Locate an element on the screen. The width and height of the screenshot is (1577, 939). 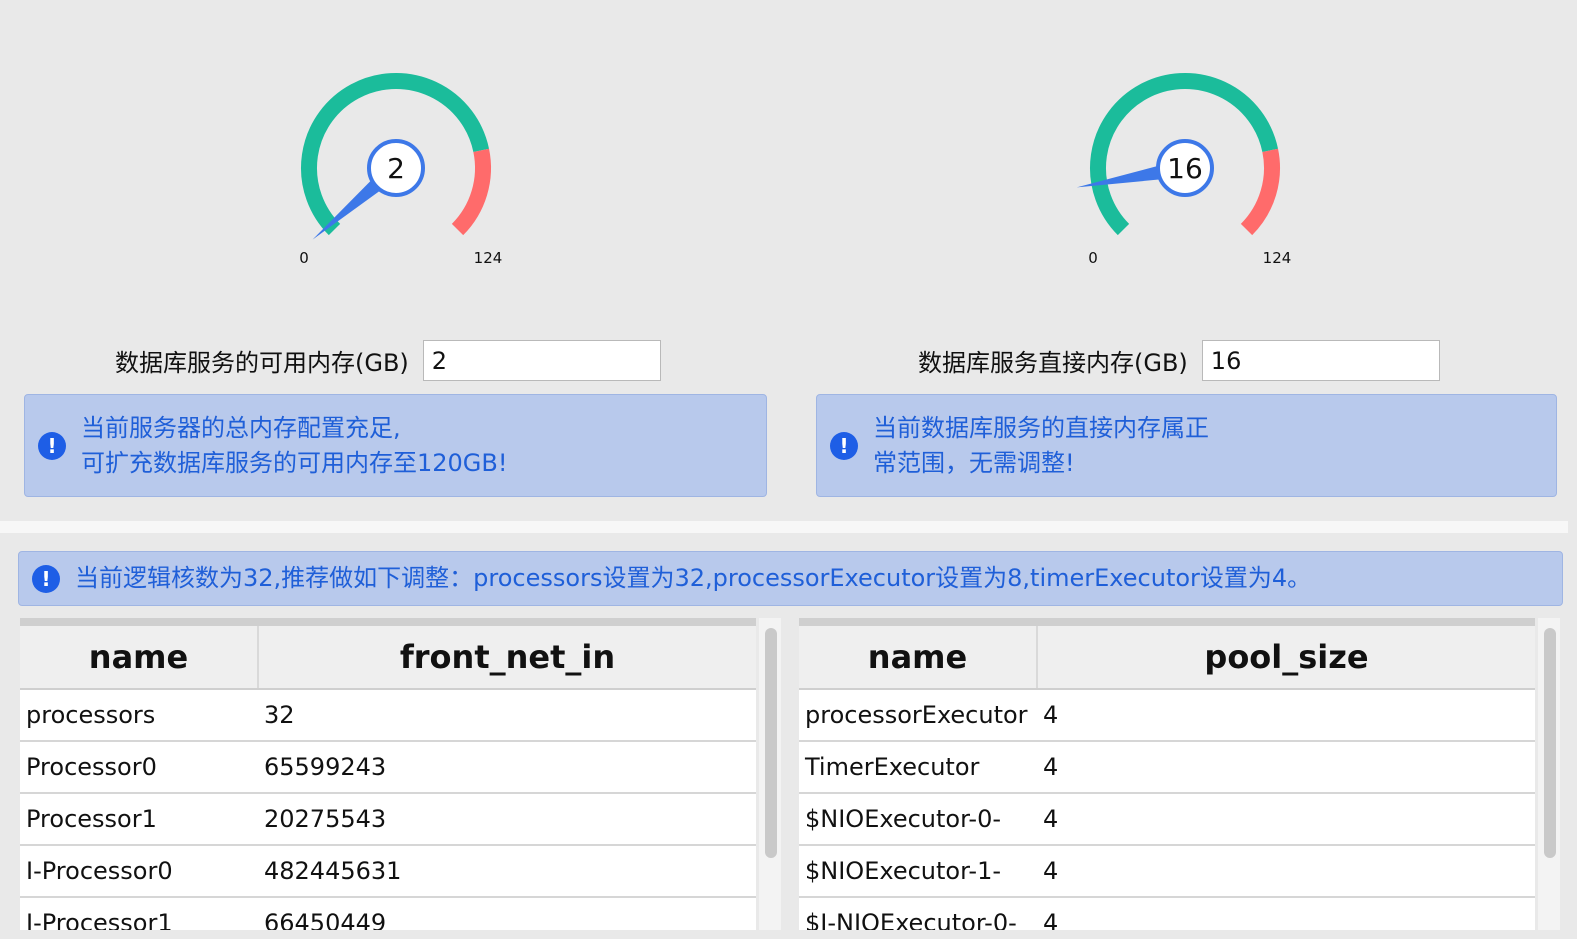
cell-name: I-Processor1 is located at coordinates (139, 913).